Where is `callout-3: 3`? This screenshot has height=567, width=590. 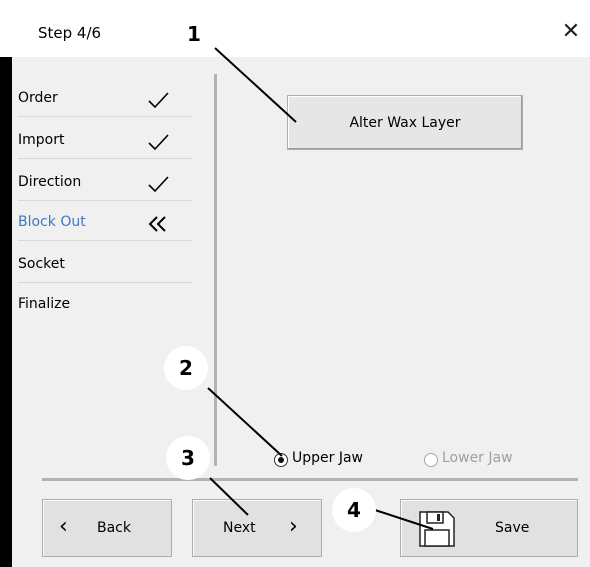
callout-3: 3 is located at coordinates (188, 458).